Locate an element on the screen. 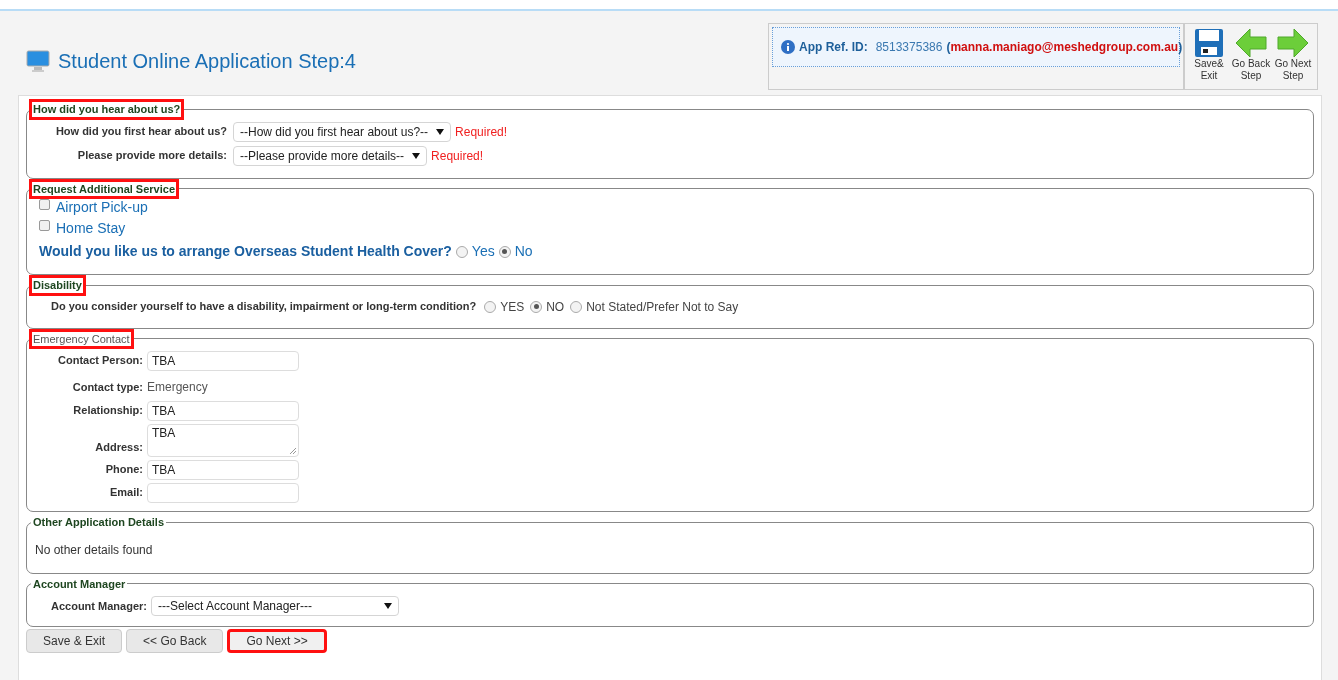 Image resolution: width=1338 pixels, height=680 pixels. ref-label: App Ref. ID: is located at coordinates (833, 47).